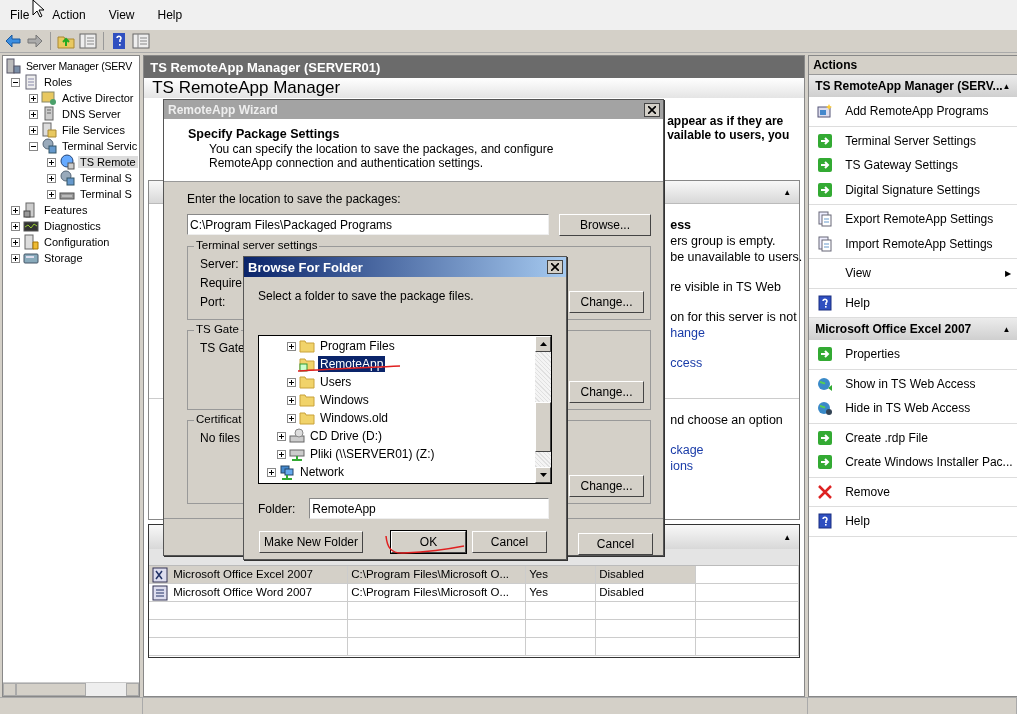 The image size is (1017, 714). What do you see at coordinates (735, 334) in the screenshot?
I see `link: hange` at bounding box center [735, 334].